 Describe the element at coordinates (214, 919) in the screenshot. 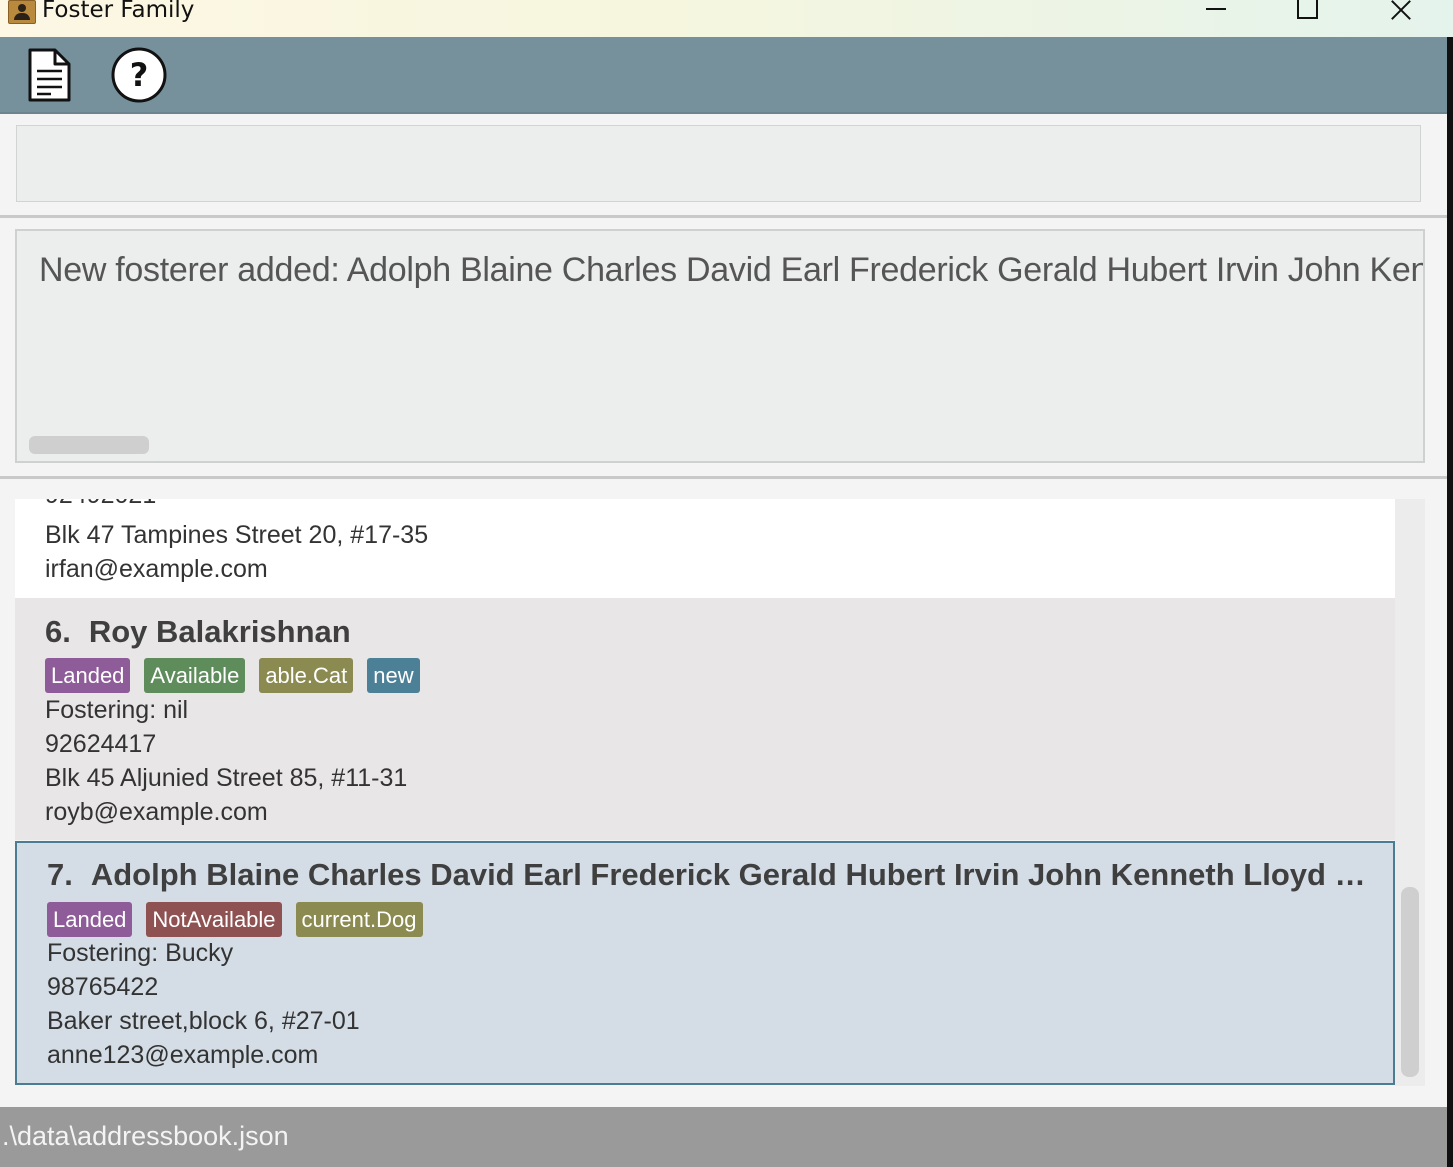

I see `tag: NotAvailable` at that location.